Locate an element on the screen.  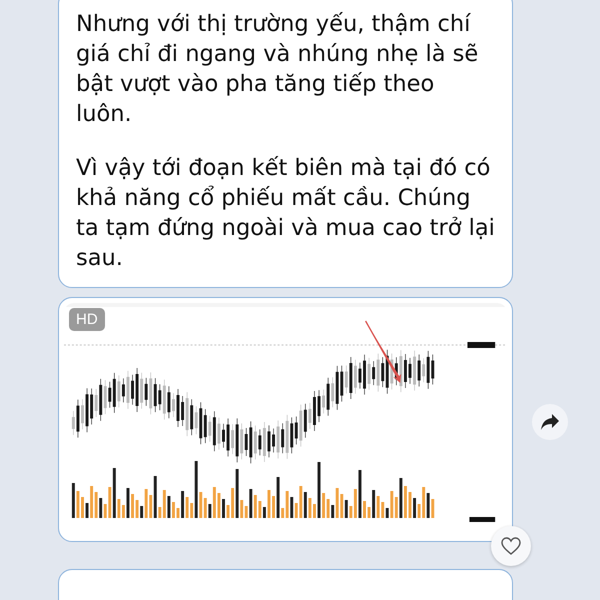
heart-icon is located at coordinates (511, 546).